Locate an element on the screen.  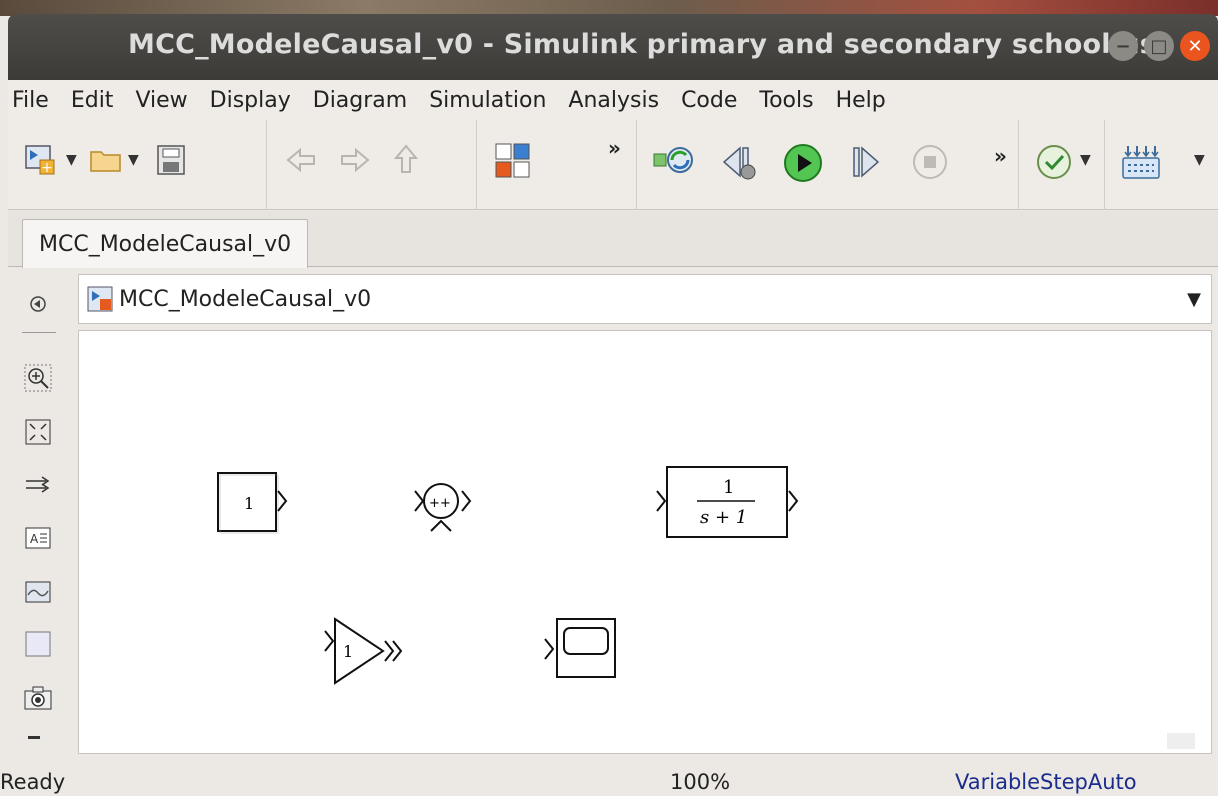
menu-simulation: Simulation is located at coordinates (488, 100).